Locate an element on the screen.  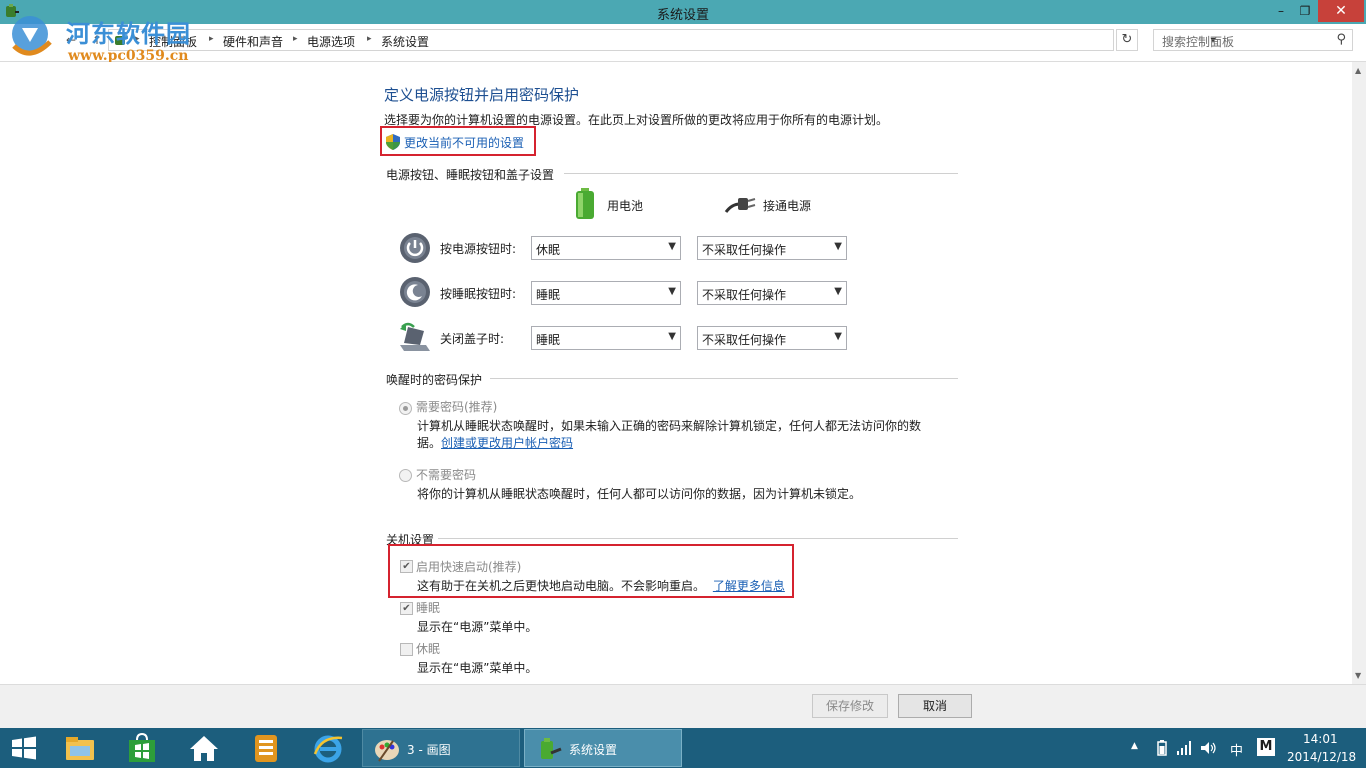
store-icon is located at coordinates (142, 748).